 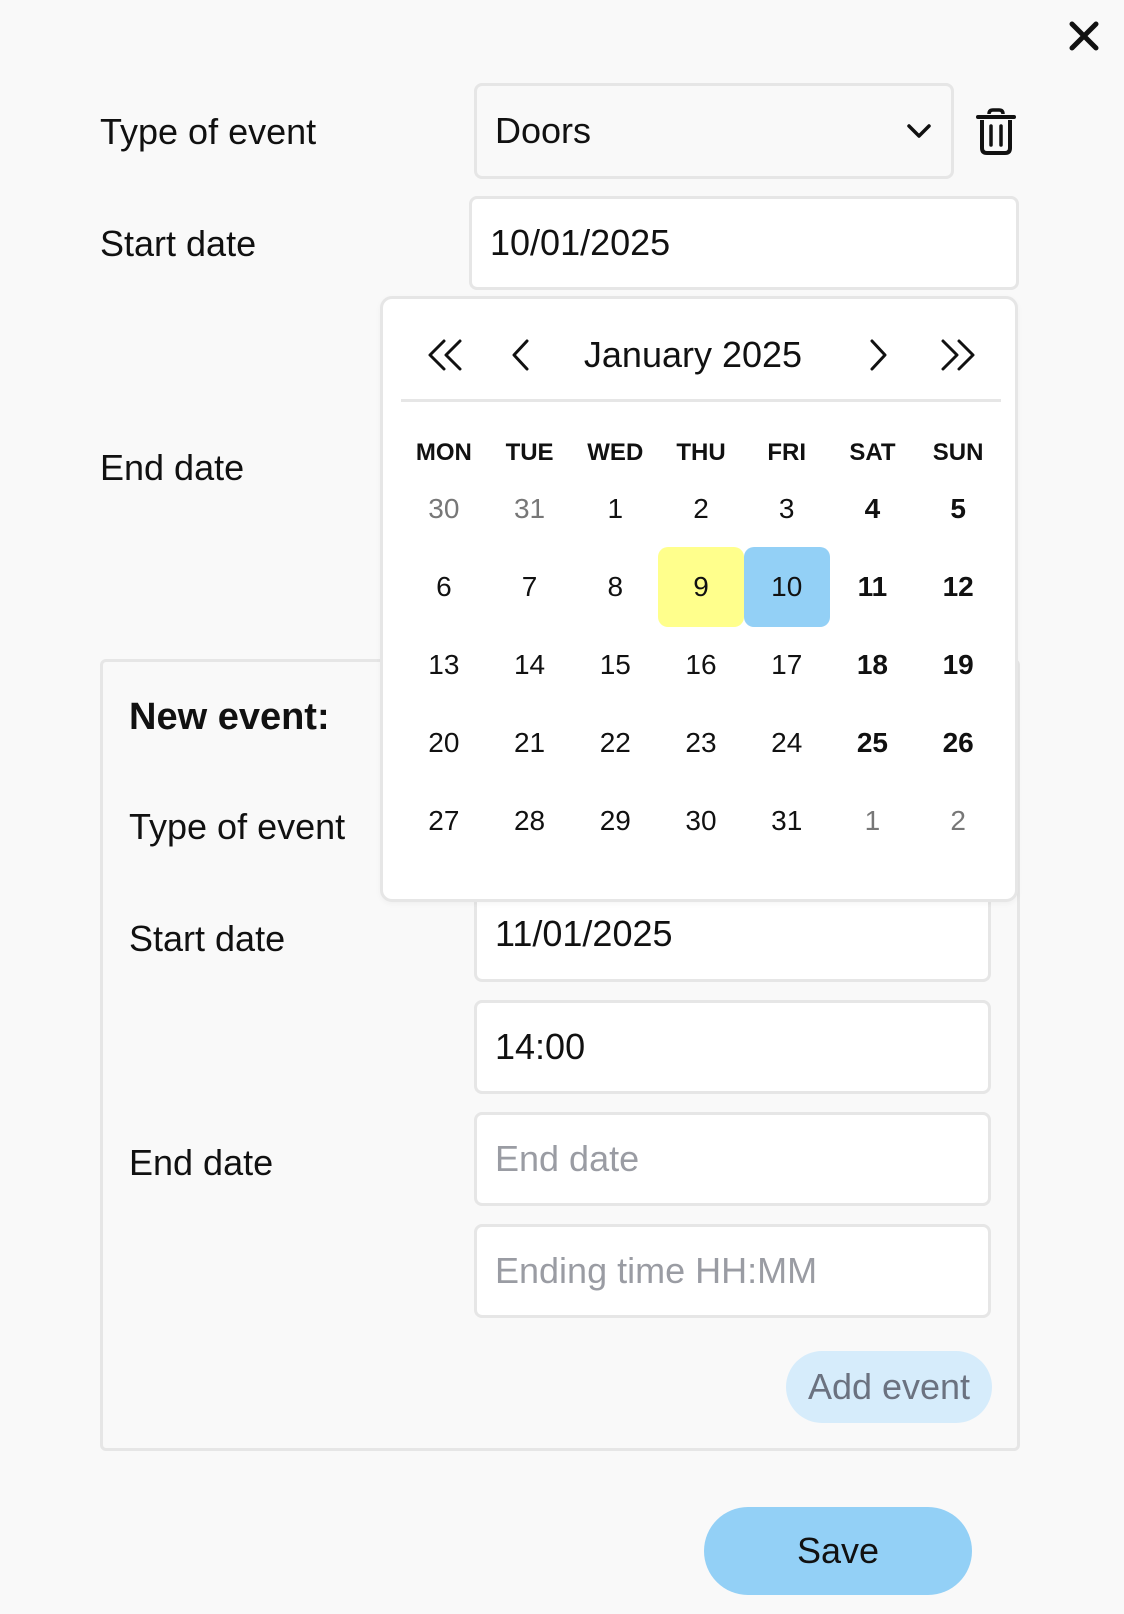 I want to click on weekday-thu: THU, so click(x=701, y=452).